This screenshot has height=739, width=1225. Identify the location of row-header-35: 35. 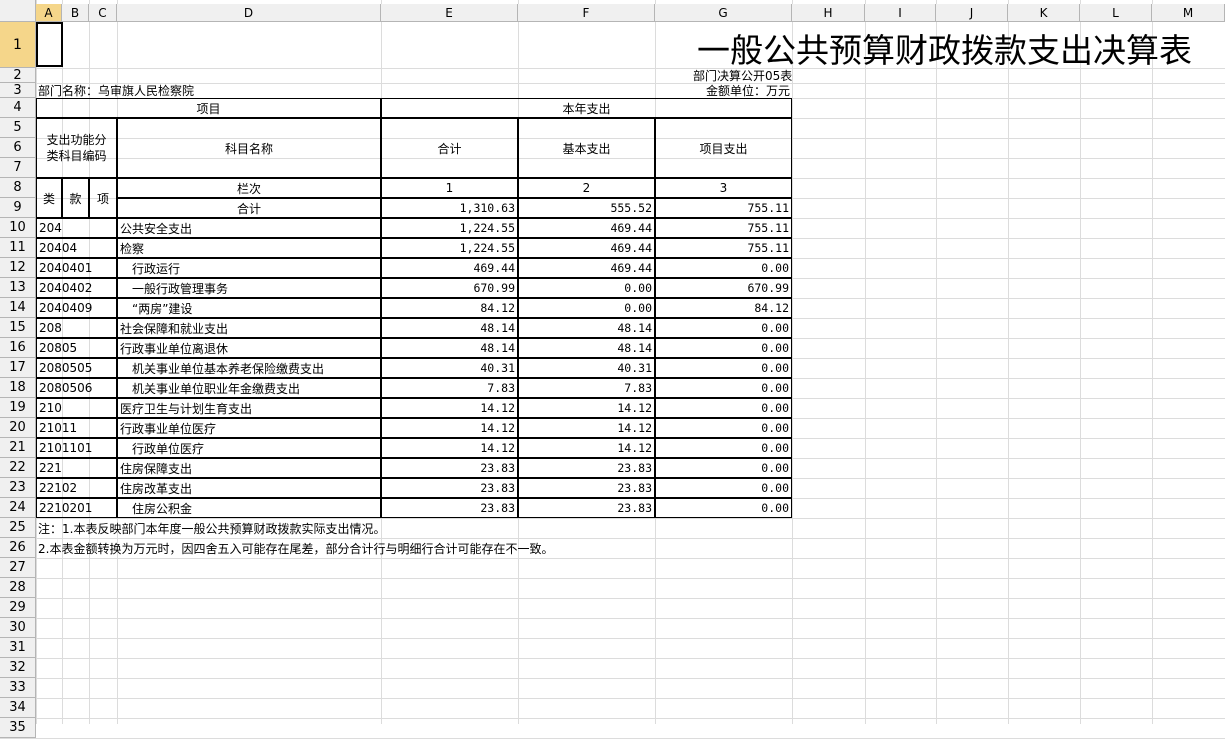
(18, 728).